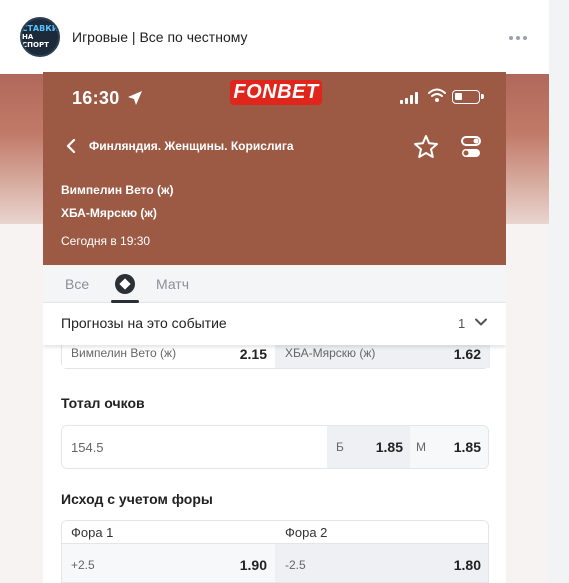 Image resolution: width=569 pixels, height=583 pixels. What do you see at coordinates (275, 532) in the screenshot?
I see `handicap-header: Фора 1 Фора 2` at bounding box center [275, 532].